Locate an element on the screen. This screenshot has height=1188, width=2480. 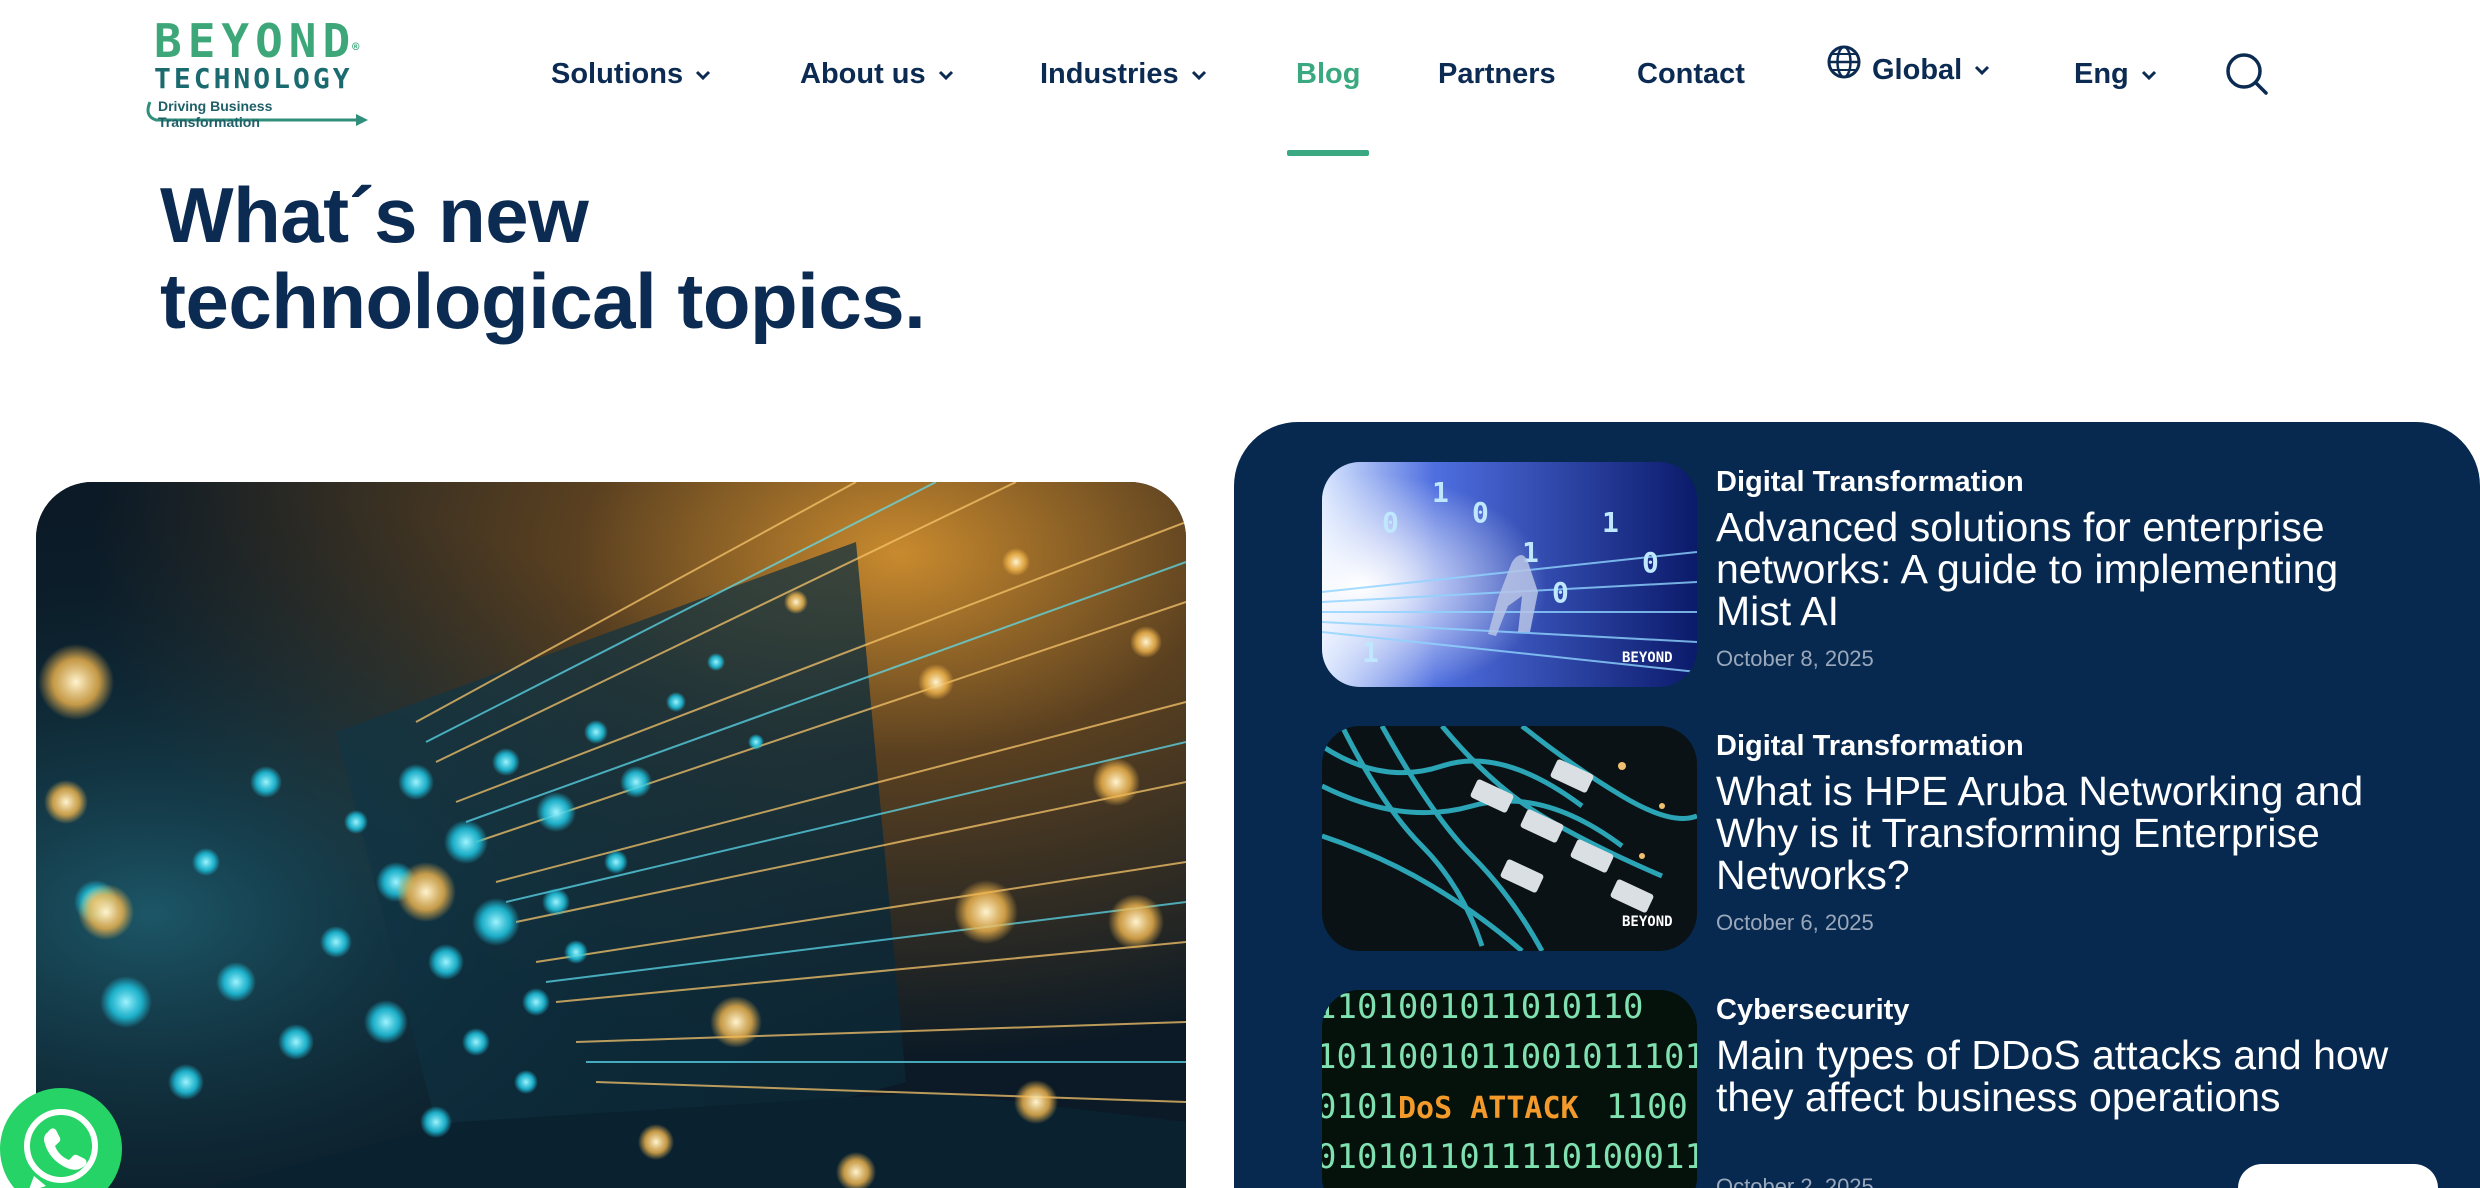
nav-solutions: Solutions is located at coordinates (632, 74).